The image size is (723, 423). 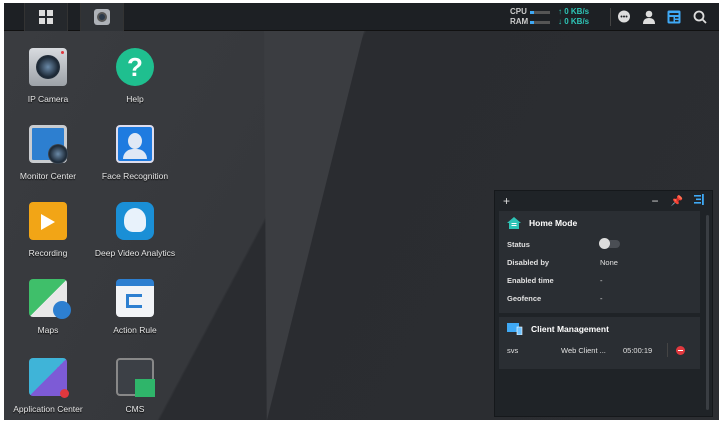 I want to click on minimize-button: −, so click(x=655, y=201).